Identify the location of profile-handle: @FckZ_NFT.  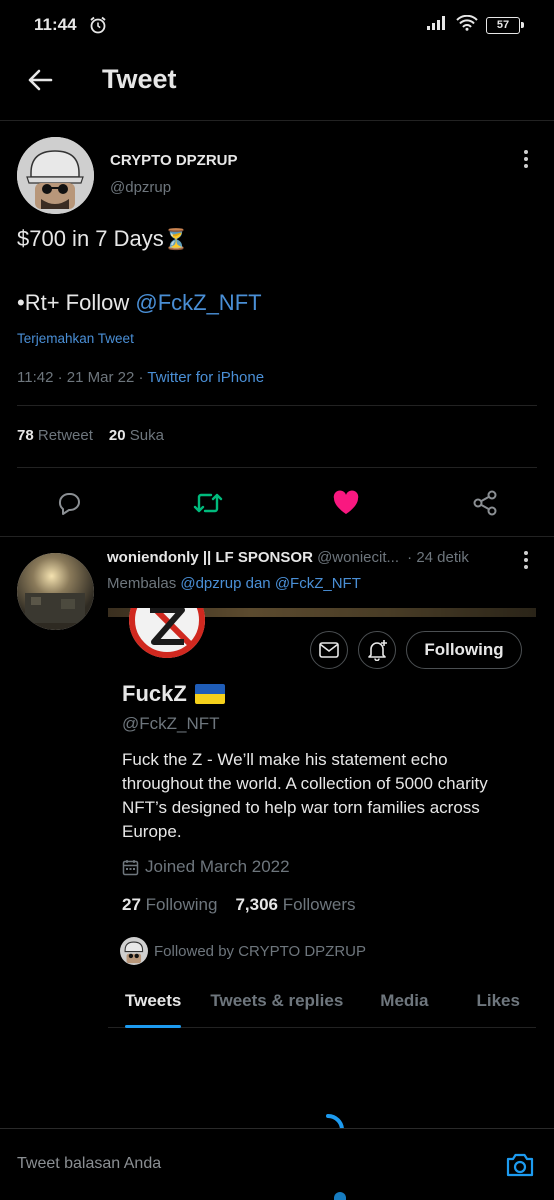
(171, 723).